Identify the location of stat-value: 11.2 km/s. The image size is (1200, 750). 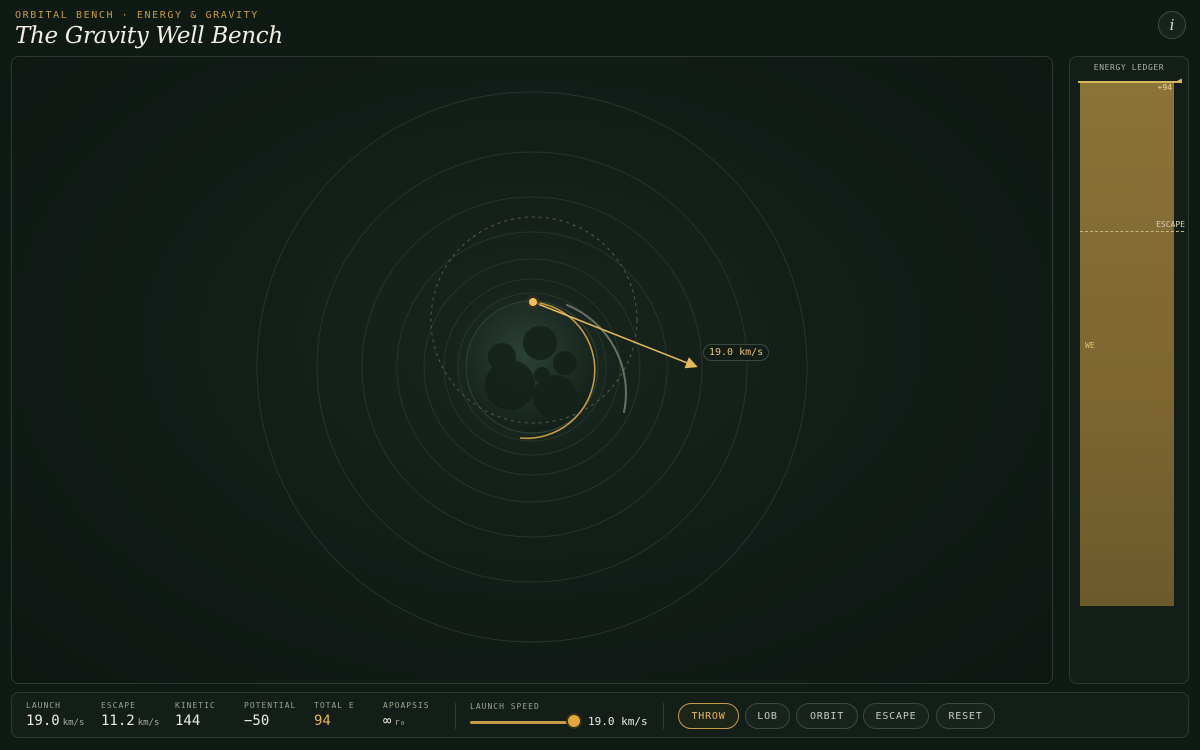
(130, 721).